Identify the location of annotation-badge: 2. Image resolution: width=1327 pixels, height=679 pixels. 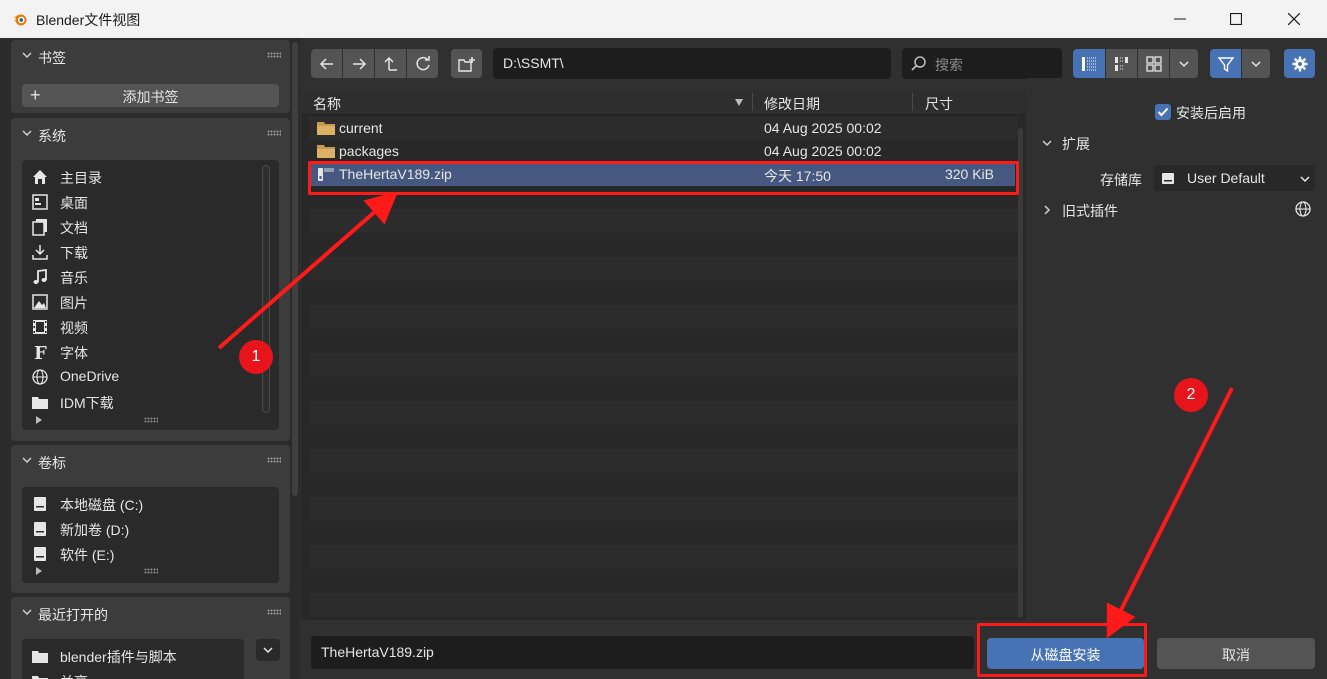
(1191, 395).